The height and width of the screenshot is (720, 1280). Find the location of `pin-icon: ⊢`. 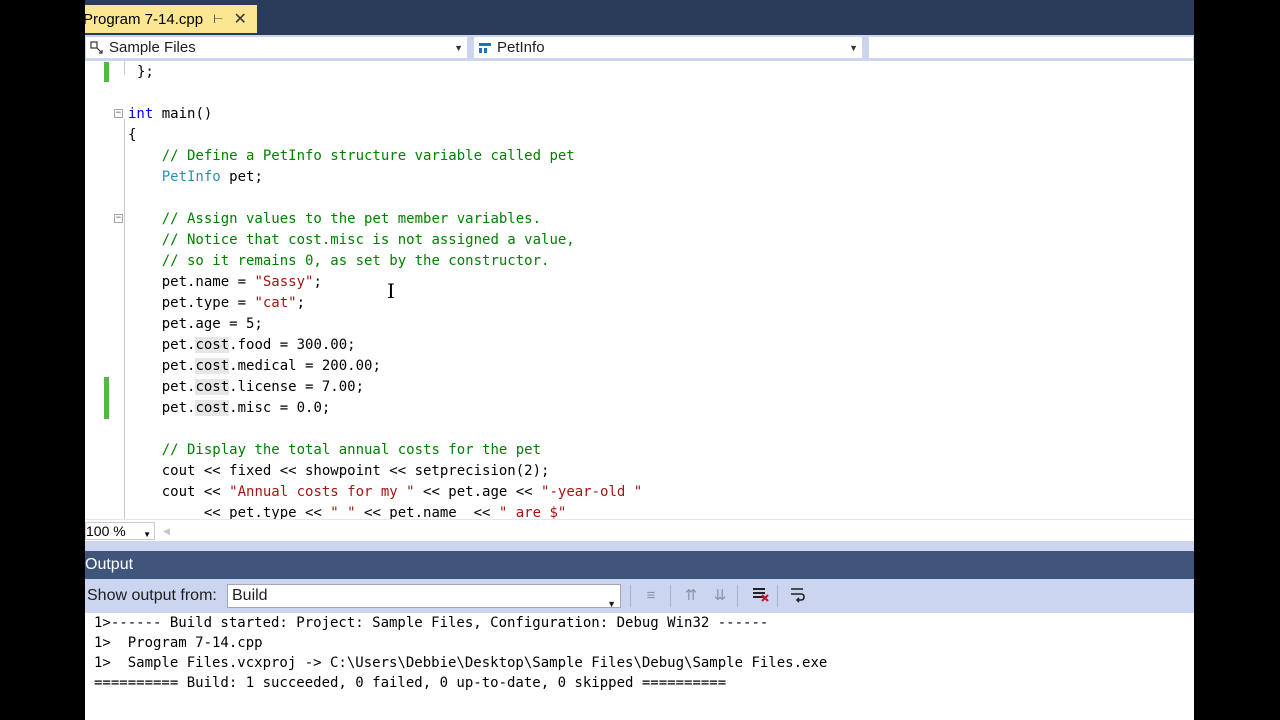

pin-icon: ⊢ is located at coordinates (218, 19).